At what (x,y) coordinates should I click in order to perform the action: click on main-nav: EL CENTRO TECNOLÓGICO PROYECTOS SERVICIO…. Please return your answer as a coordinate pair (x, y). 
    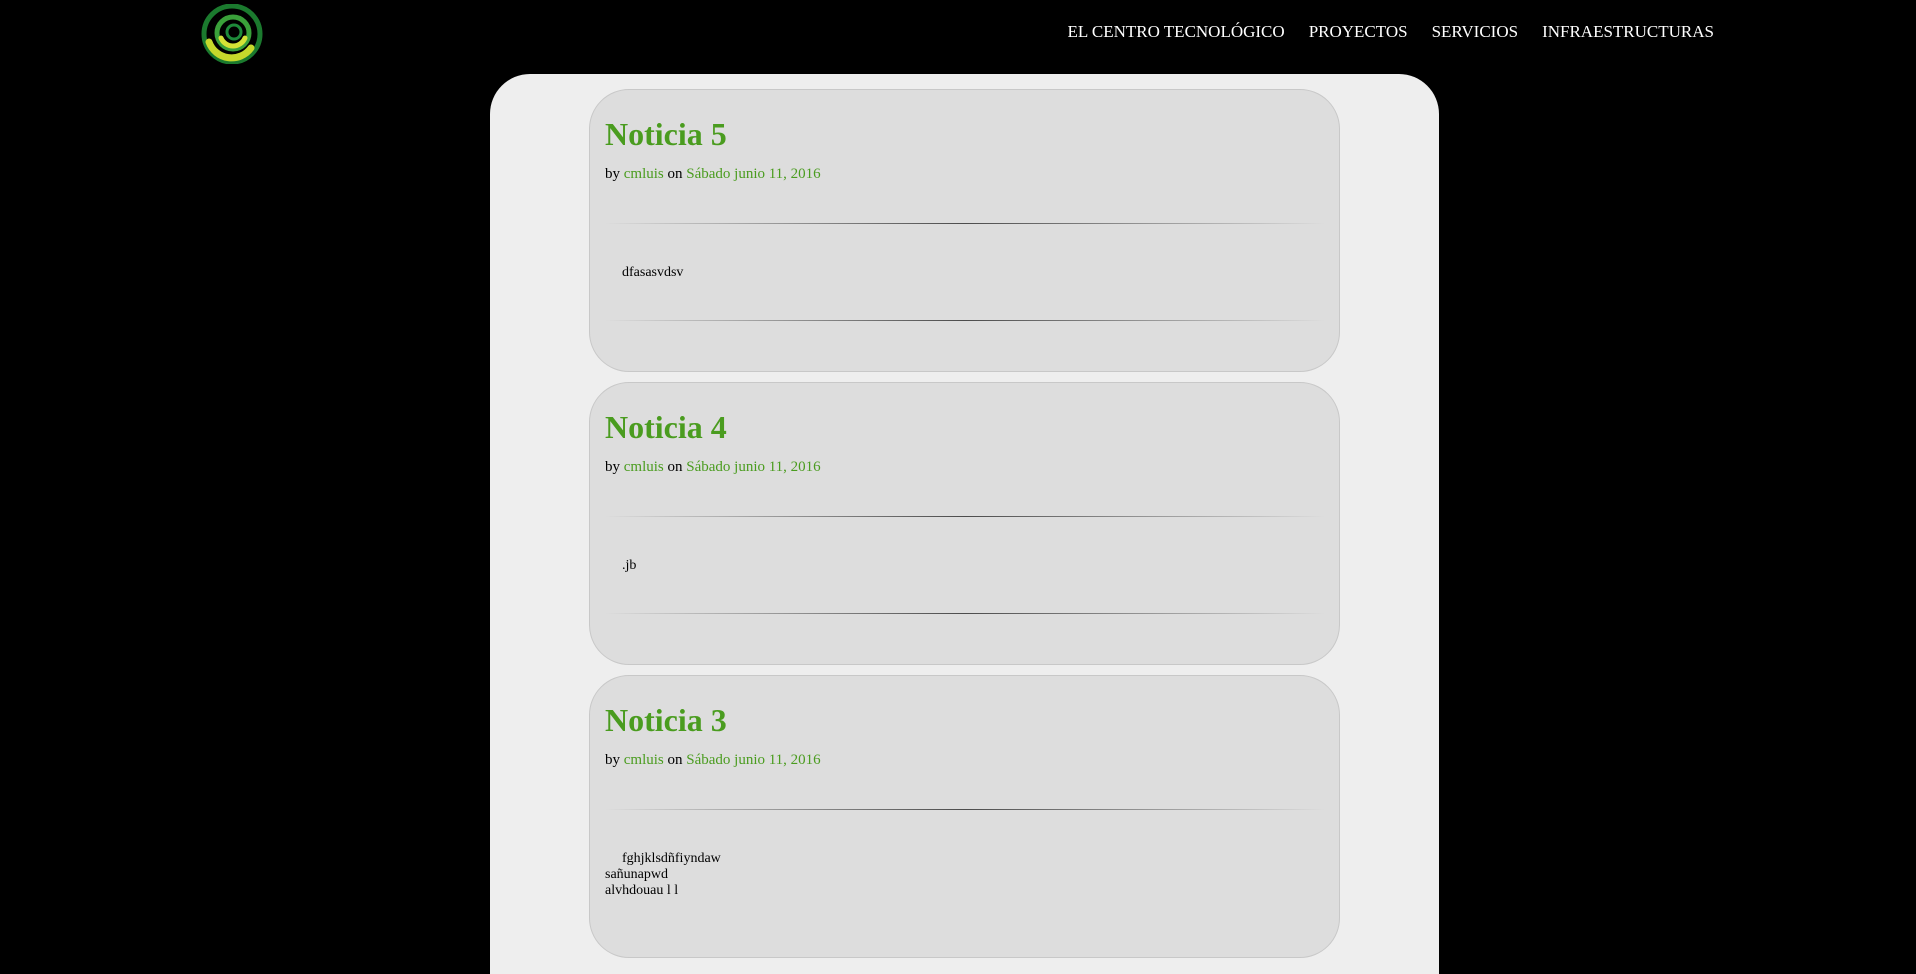
    Looking at the image, I should click on (1390, 32).